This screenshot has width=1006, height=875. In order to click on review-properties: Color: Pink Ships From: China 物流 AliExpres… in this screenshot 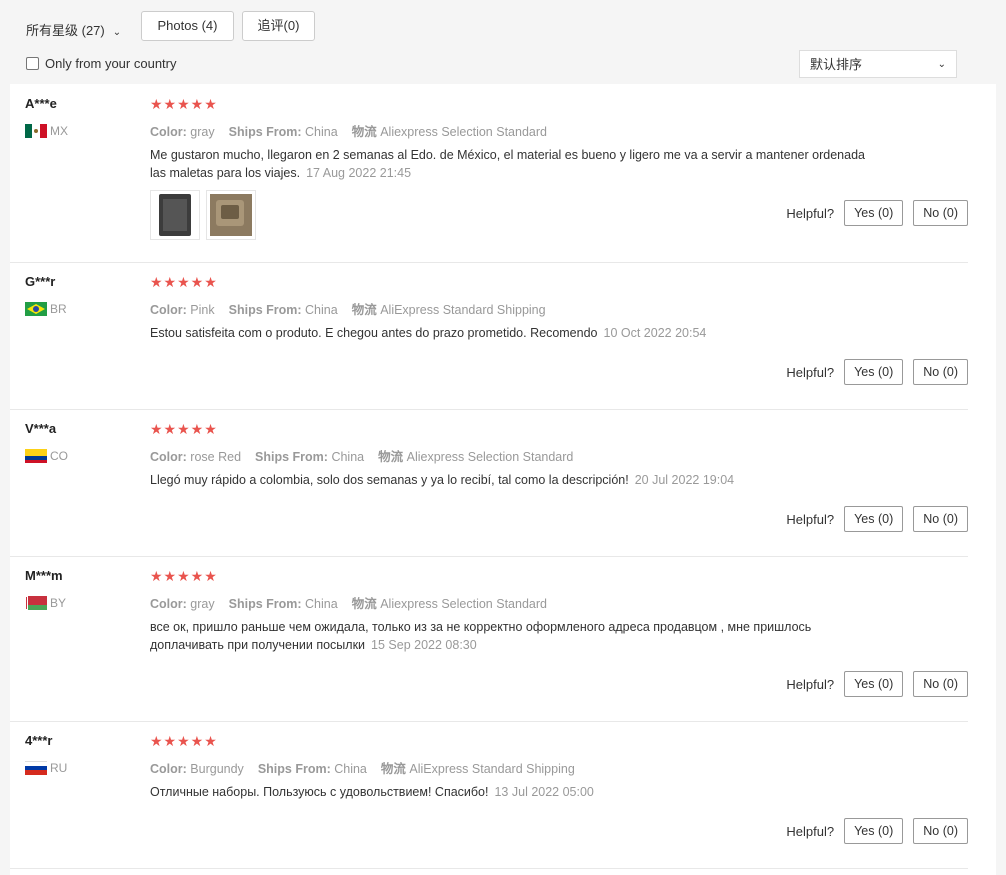, I will do `click(348, 308)`.